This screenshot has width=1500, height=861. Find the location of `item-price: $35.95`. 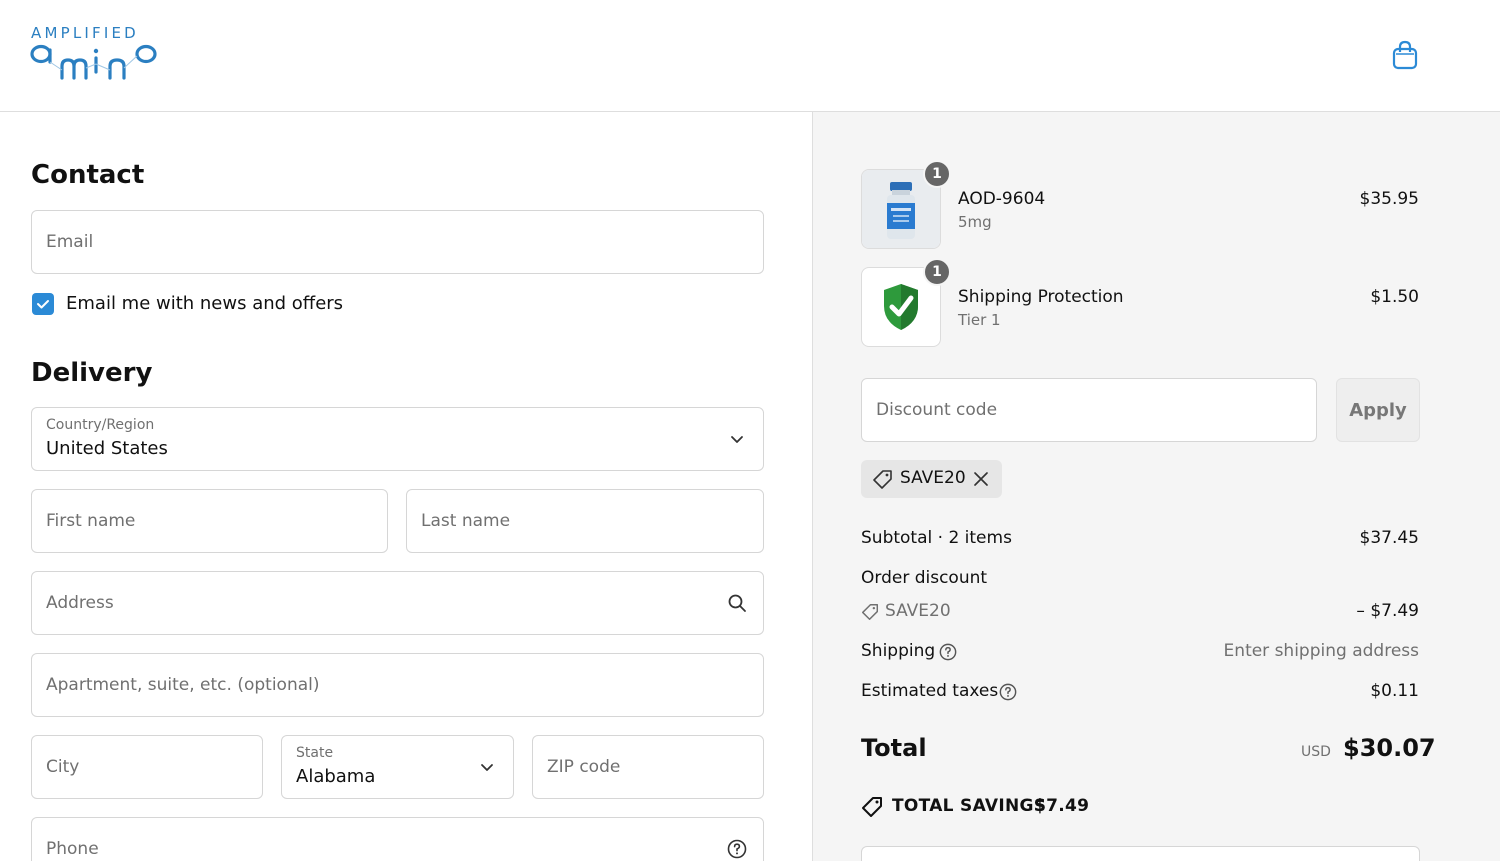

item-price: $35.95 is located at coordinates (1389, 199).